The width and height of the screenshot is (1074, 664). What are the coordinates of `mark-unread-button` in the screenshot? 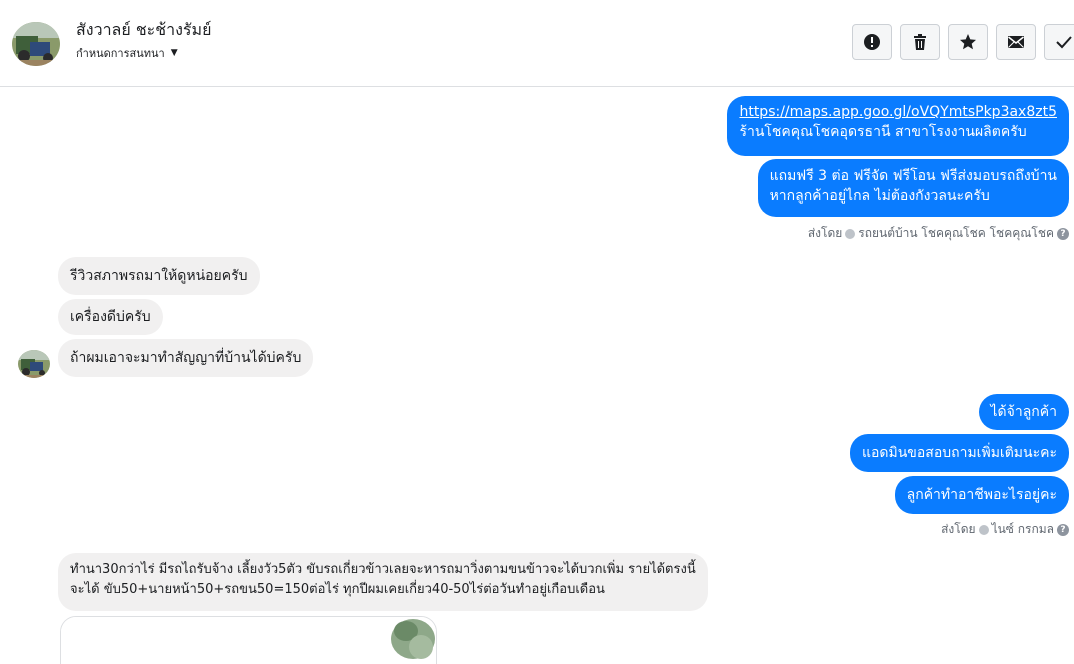 It's located at (1016, 42).